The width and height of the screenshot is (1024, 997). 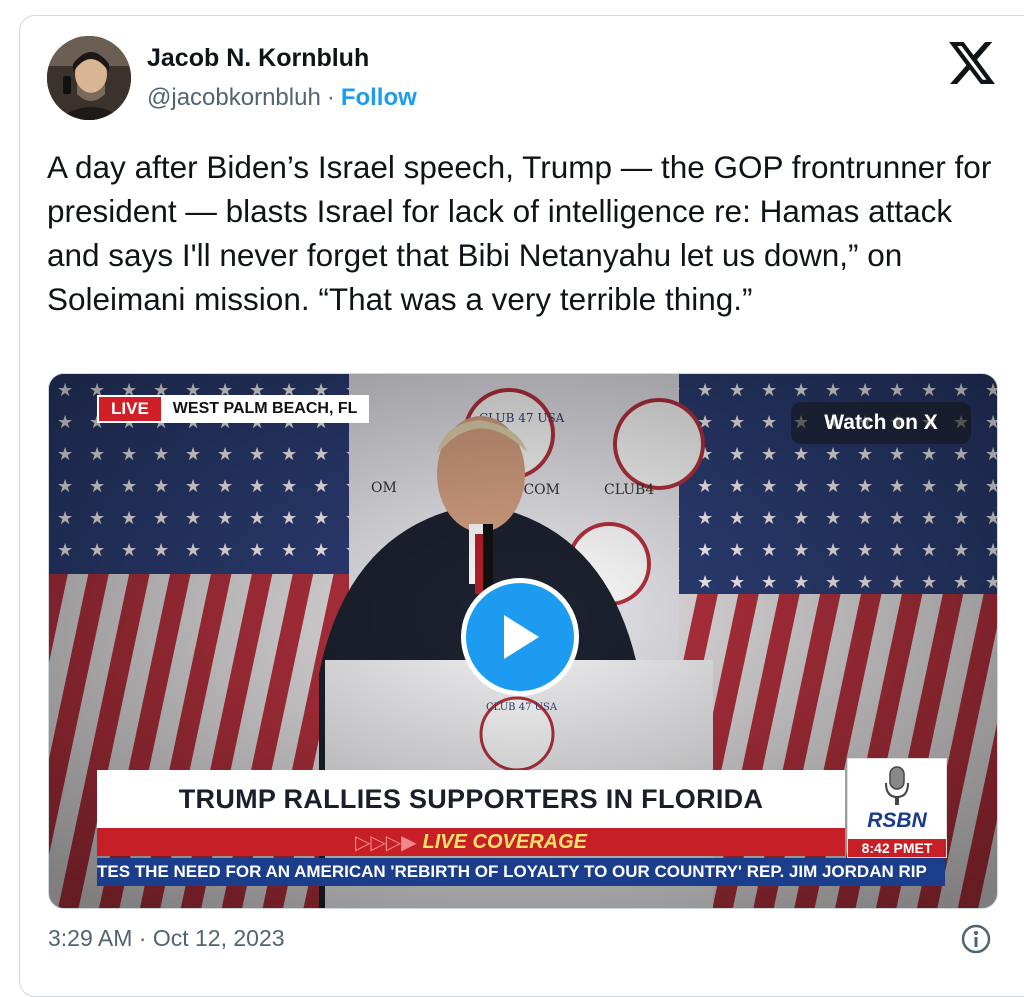 What do you see at coordinates (897, 808) in the screenshot?
I see `network-logo-box: RSBN 8:42 PMET` at bounding box center [897, 808].